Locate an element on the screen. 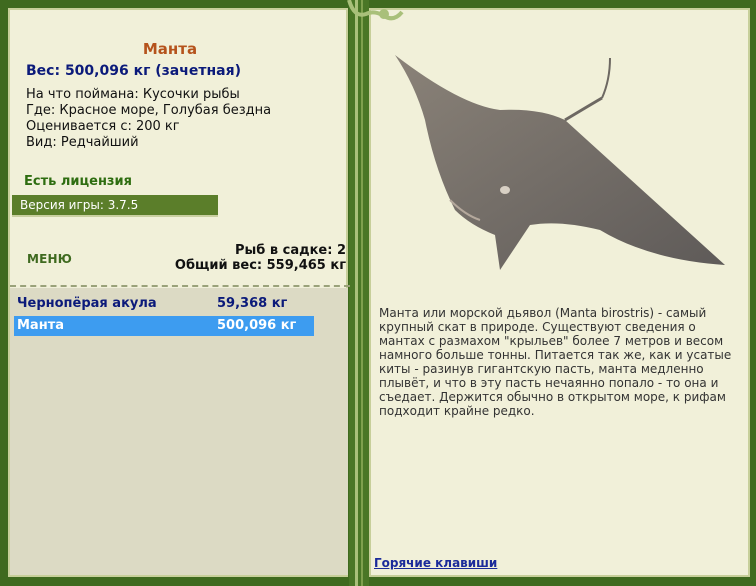 The image size is (756, 586). rating-info: Оценивается с: 200 кг is located at coordinates (103, 126).